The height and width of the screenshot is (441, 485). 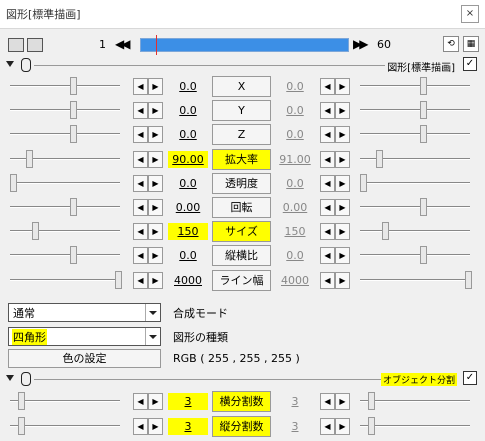 I want to click on param-value-end: 150, so click(x=295, y=231).